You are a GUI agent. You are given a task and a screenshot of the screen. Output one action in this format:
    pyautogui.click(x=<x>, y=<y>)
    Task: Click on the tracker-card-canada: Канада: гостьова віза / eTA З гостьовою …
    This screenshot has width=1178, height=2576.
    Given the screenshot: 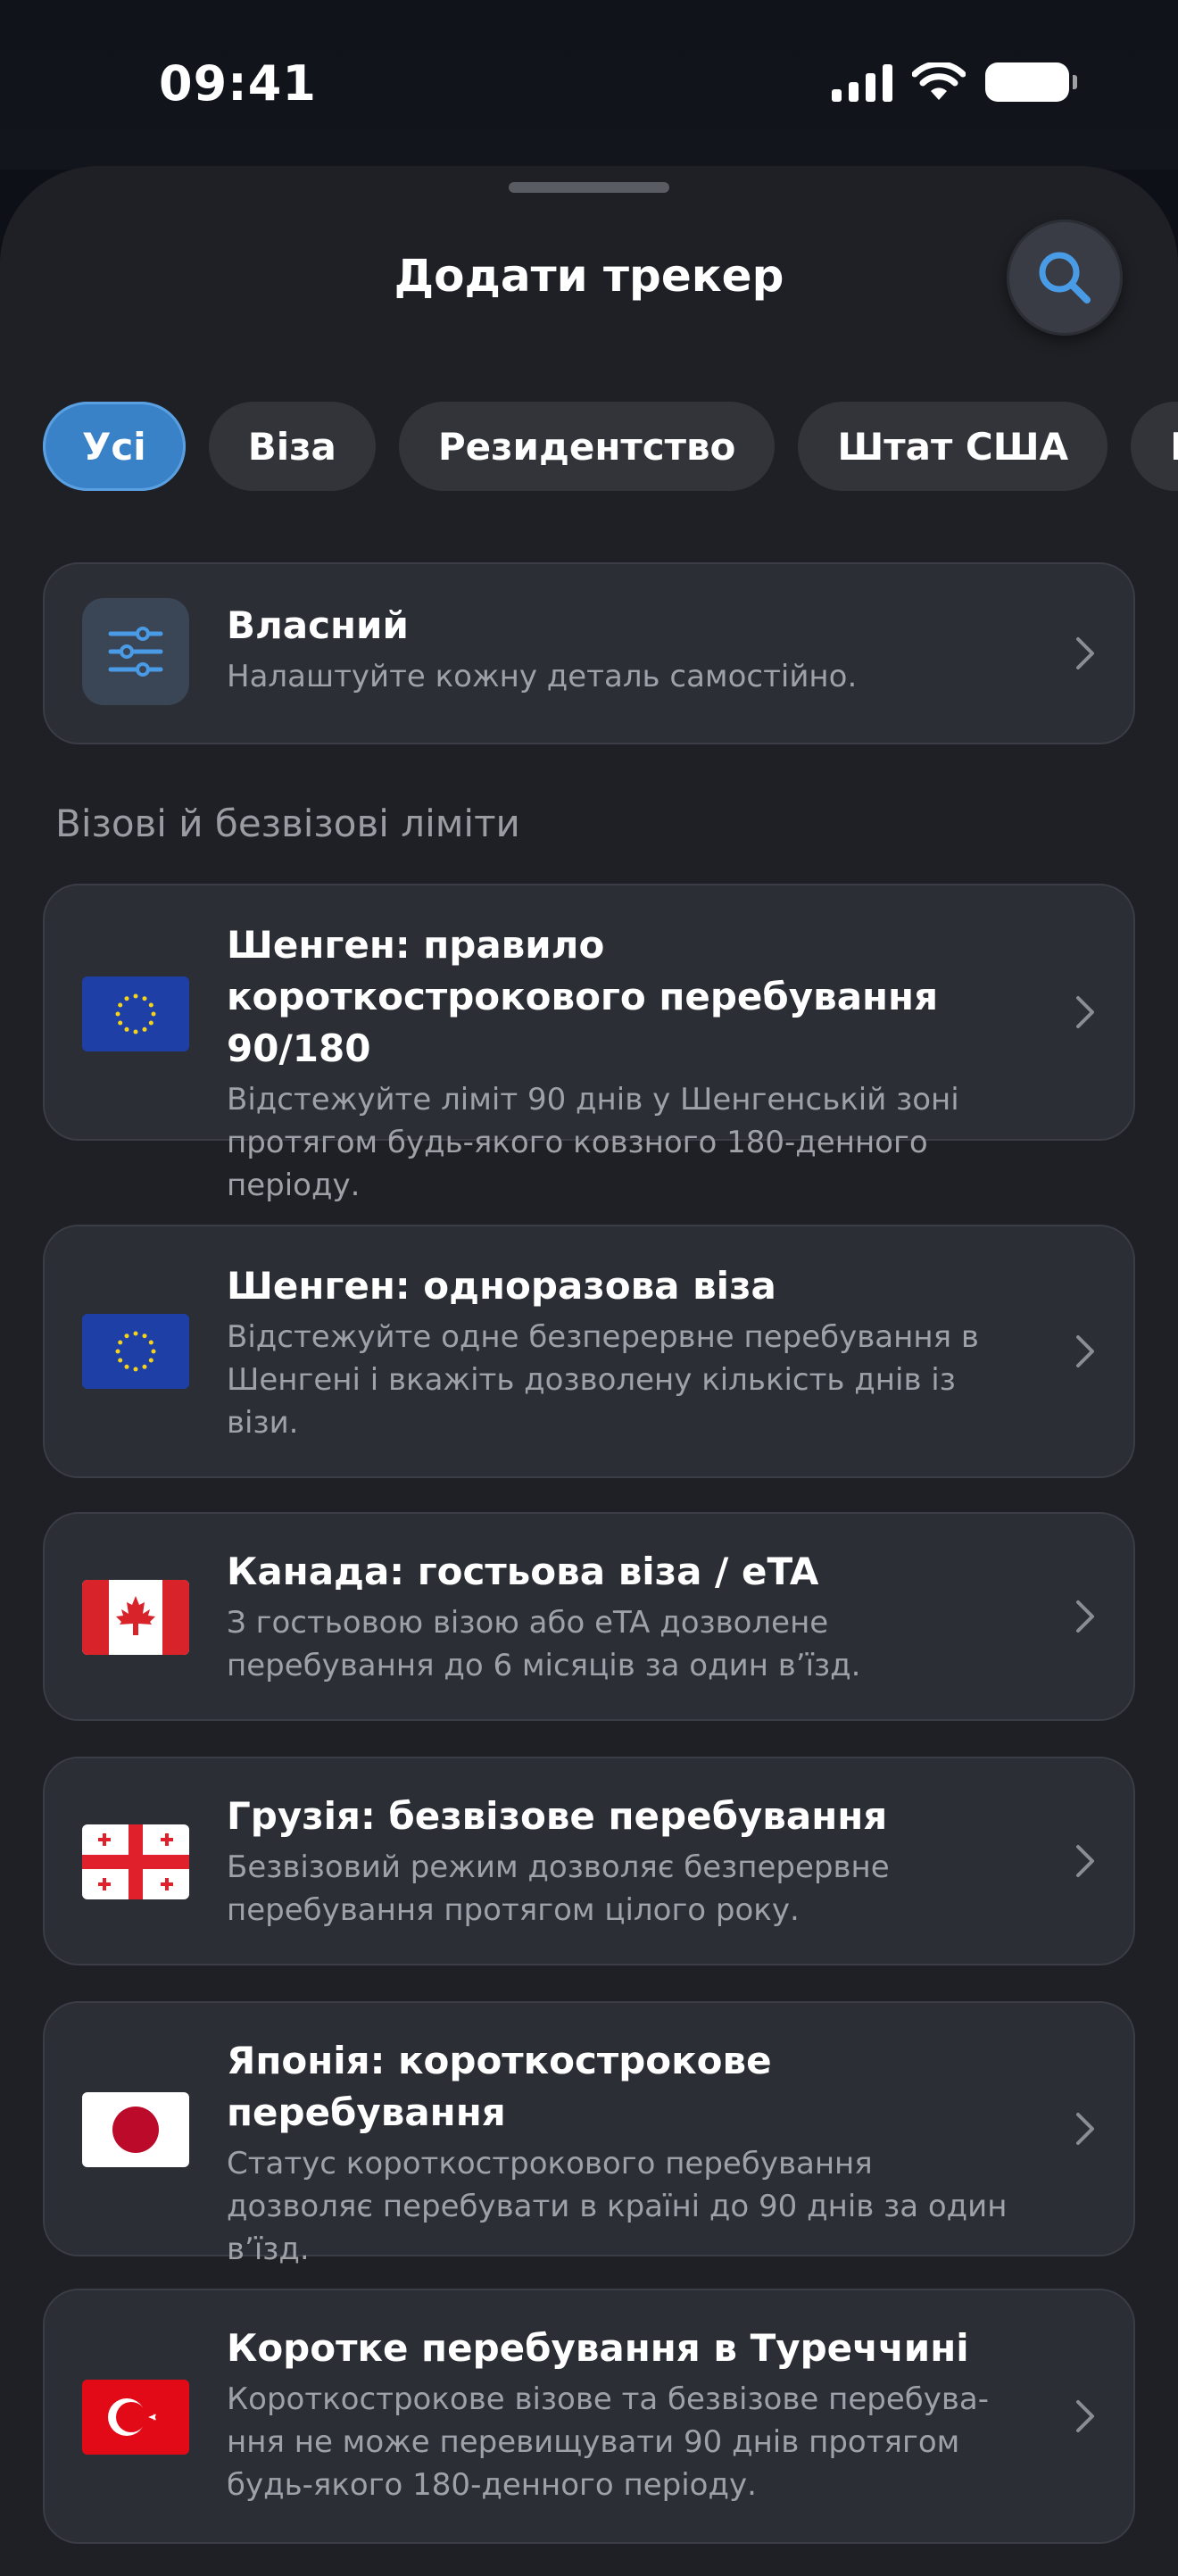 What is the action you would take?
    pyautogui.click(x=589, y=1617)
    